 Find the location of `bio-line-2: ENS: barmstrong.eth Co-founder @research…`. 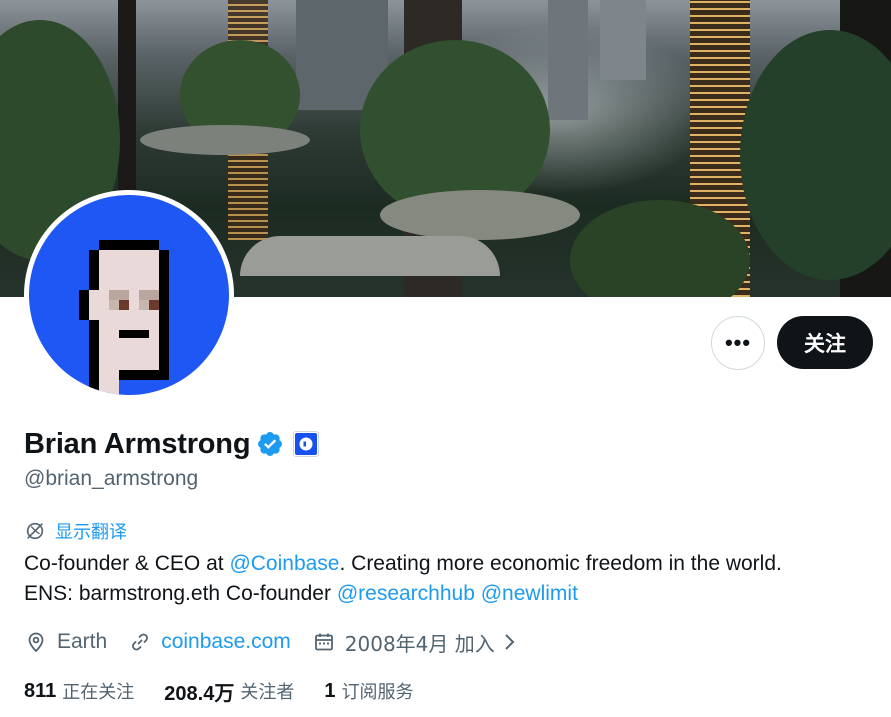

bio-line-2: ENS: barmstrong.eth Co-founder @research… is located at coordinates (449, 594).